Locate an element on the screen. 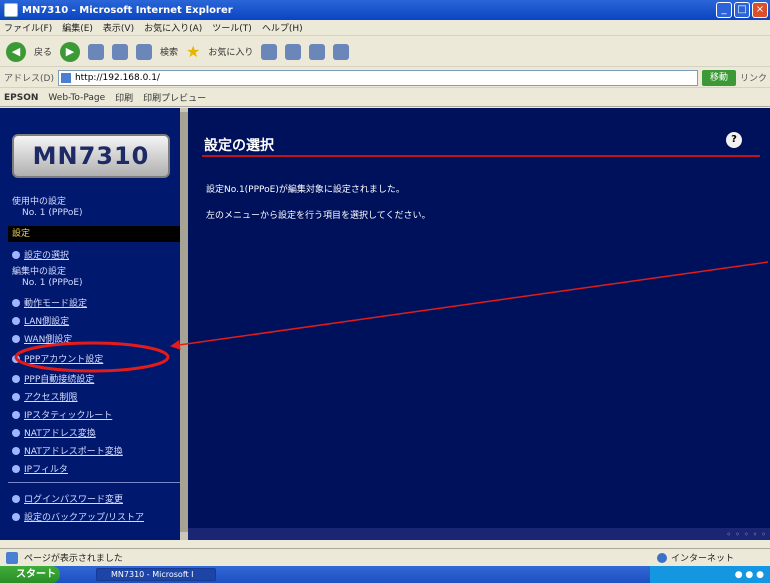  back-label: 戻る is located at coordinates (43, 51).